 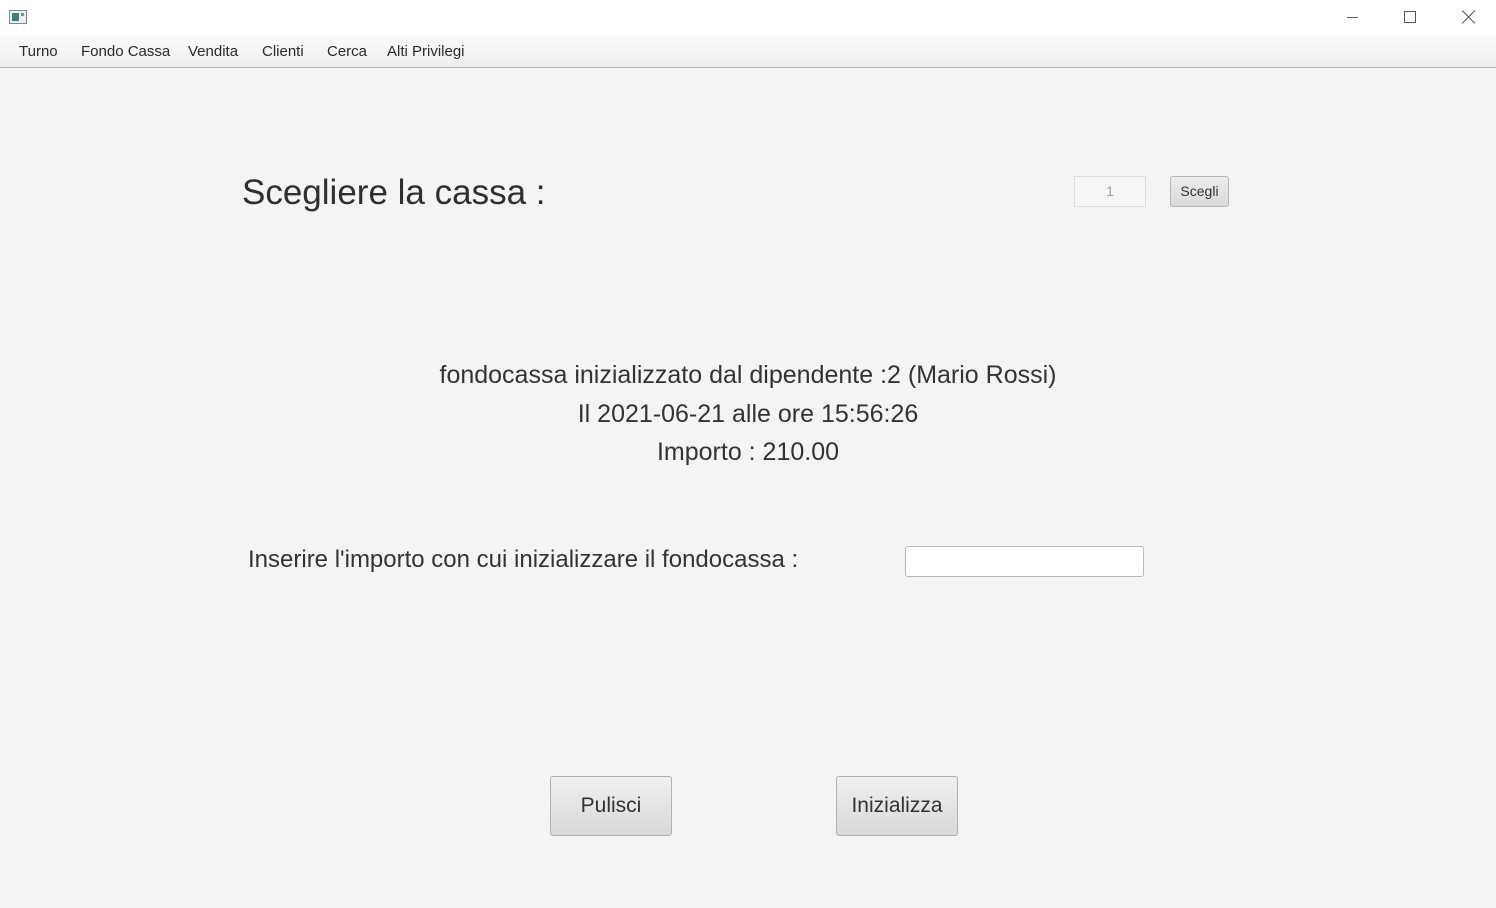 What do you see at coordinates (748, 452) in the screenshot?
I see `status-amount-line: Importo : 210.00` at bounding box center [748, 452].